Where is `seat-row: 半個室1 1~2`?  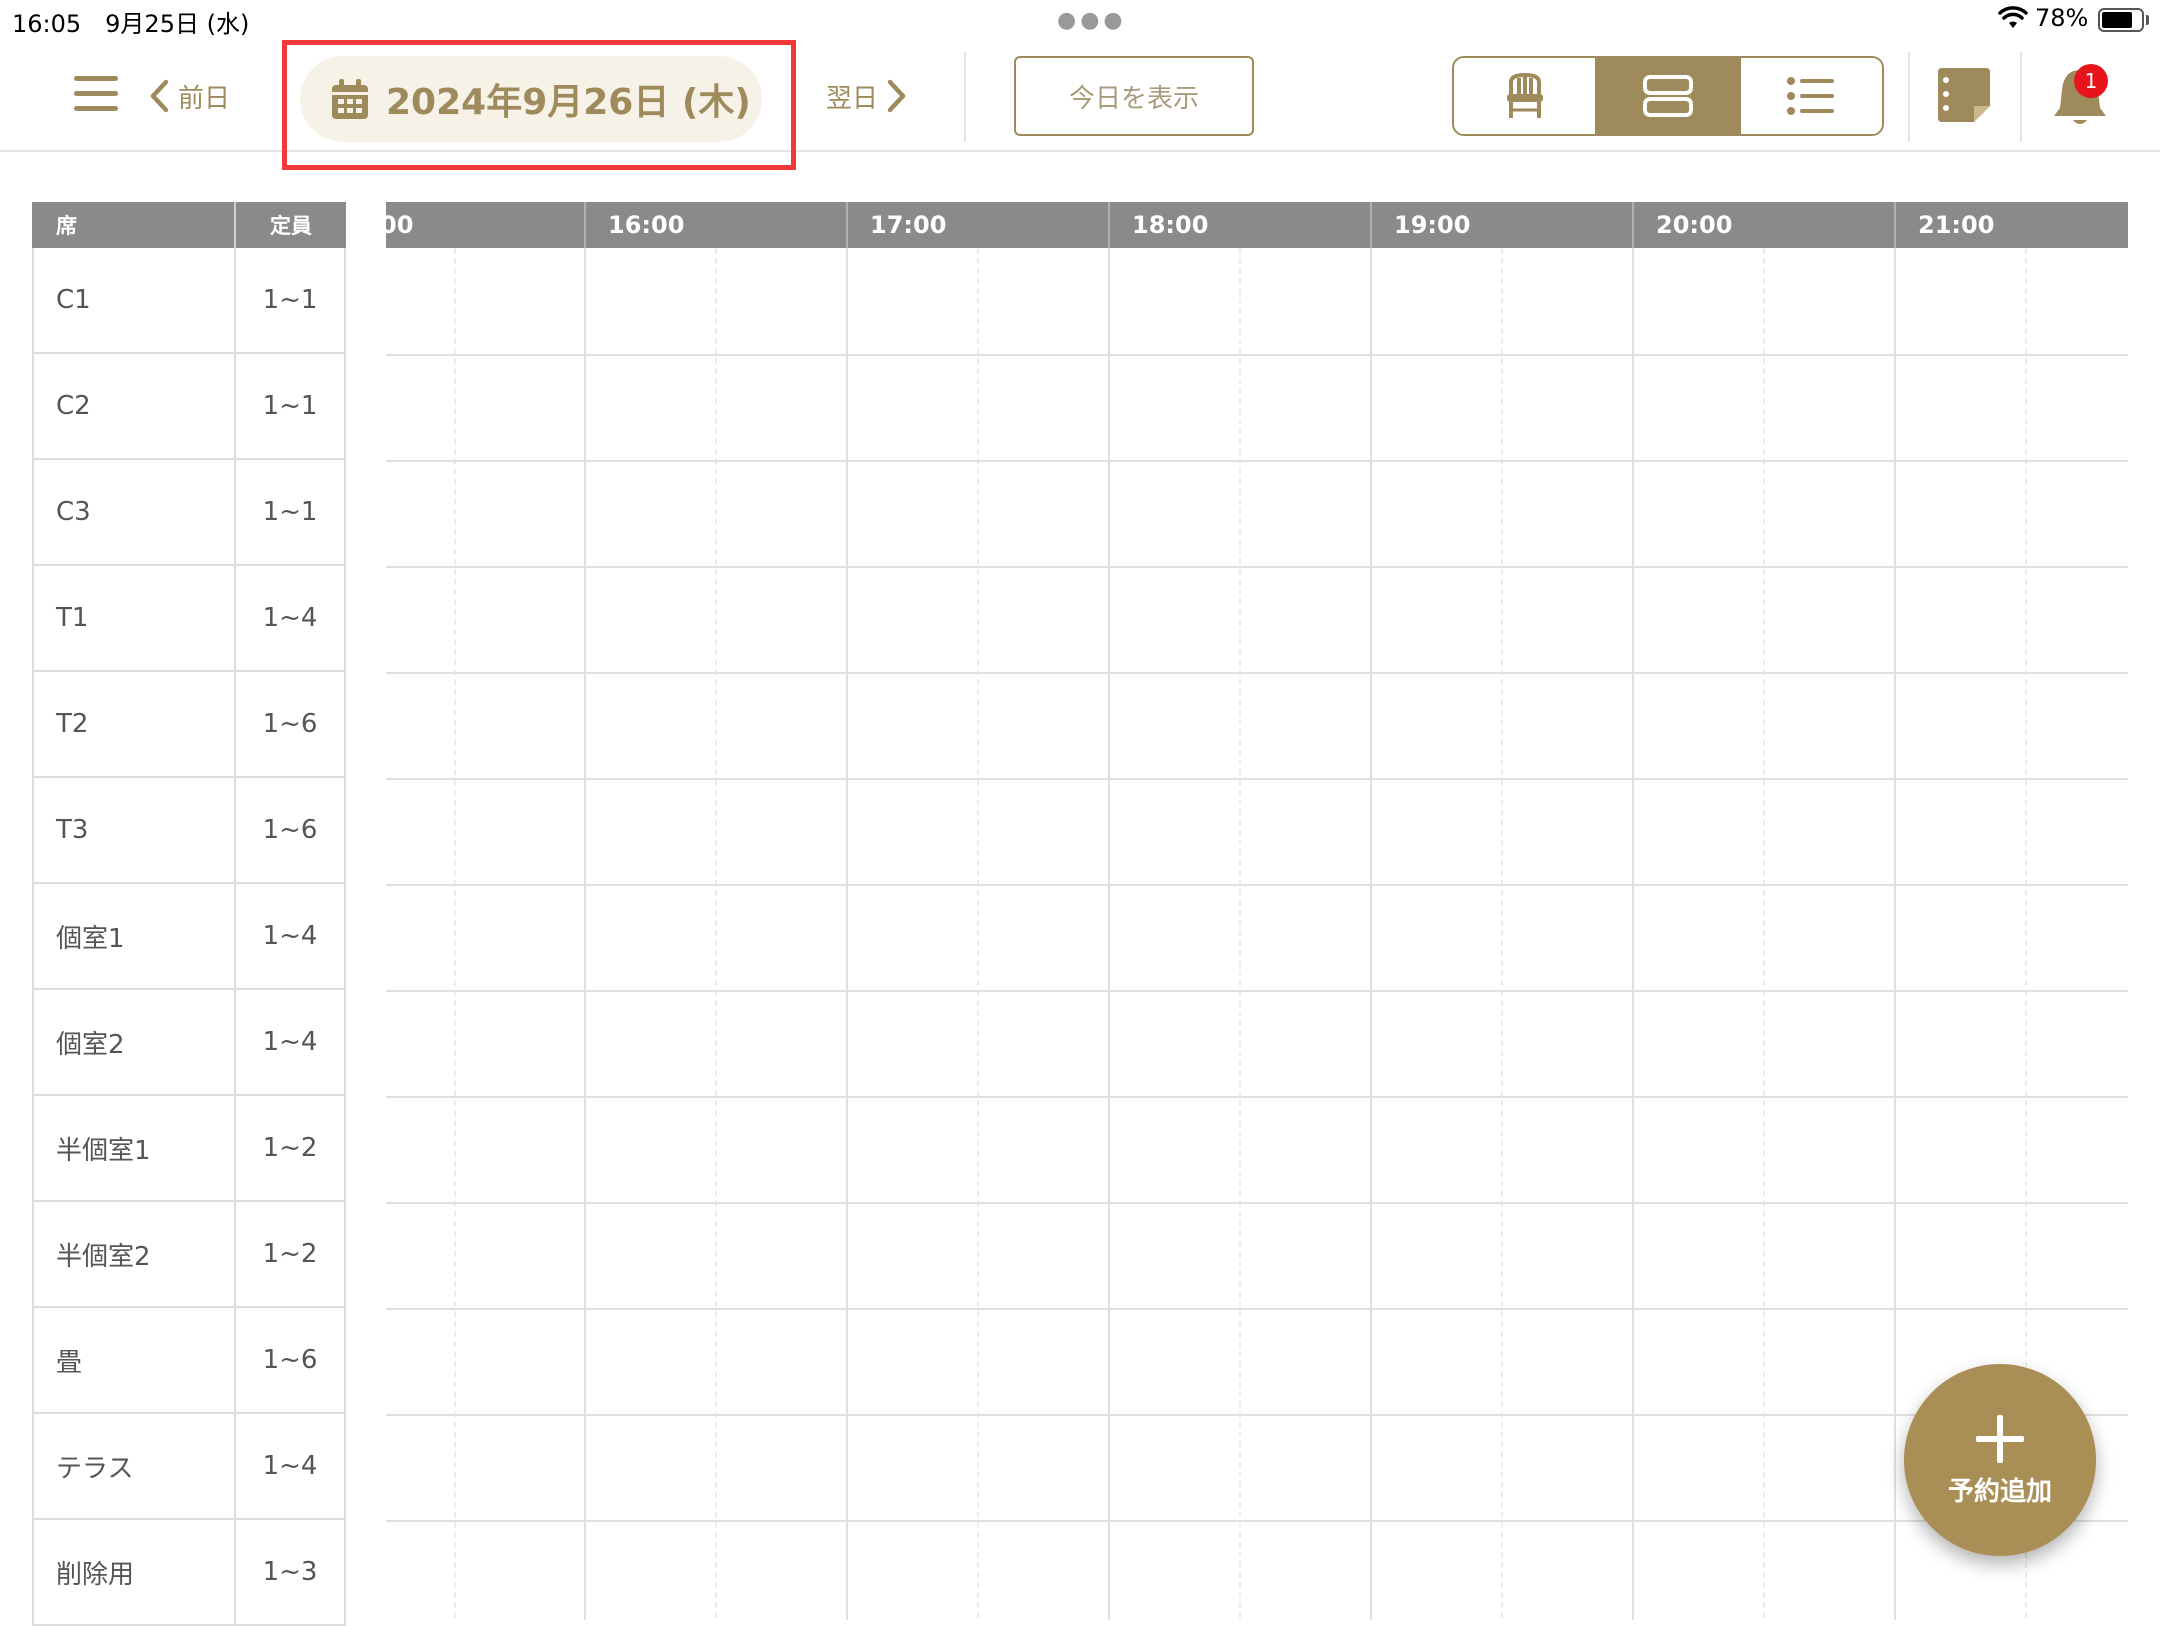 seat-row: 半個室1 1~2 is located at coordinates (189, 1149).